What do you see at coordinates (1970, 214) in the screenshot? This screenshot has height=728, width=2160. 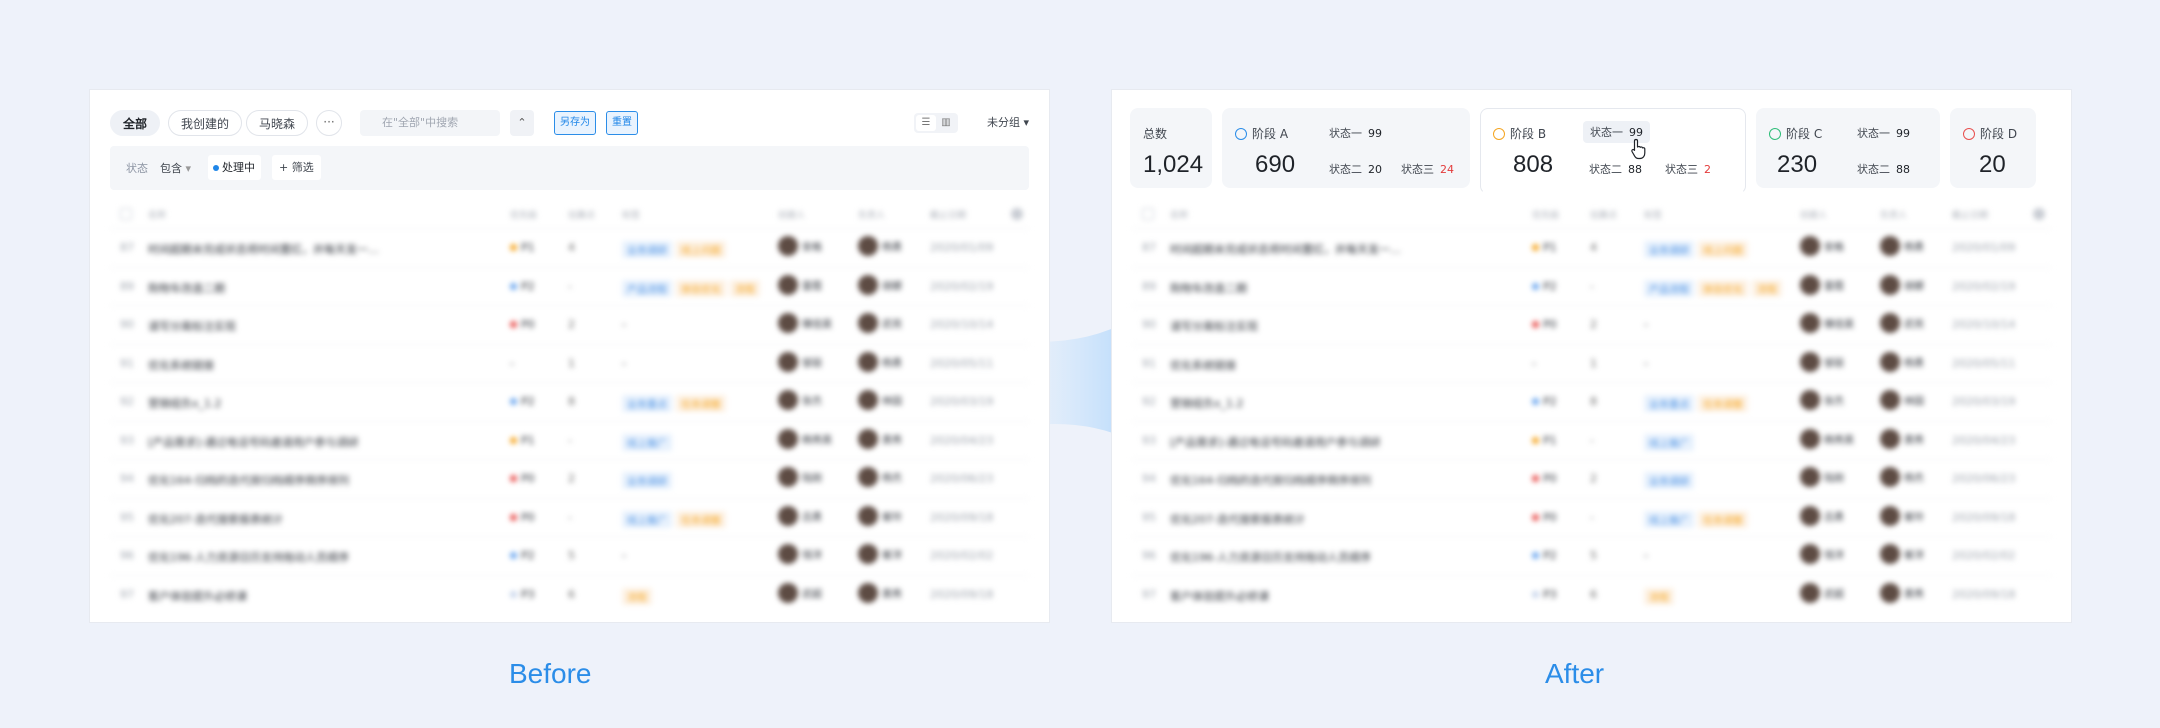 I see `column-header: 截止日期` at bounding box center [1970, 214].